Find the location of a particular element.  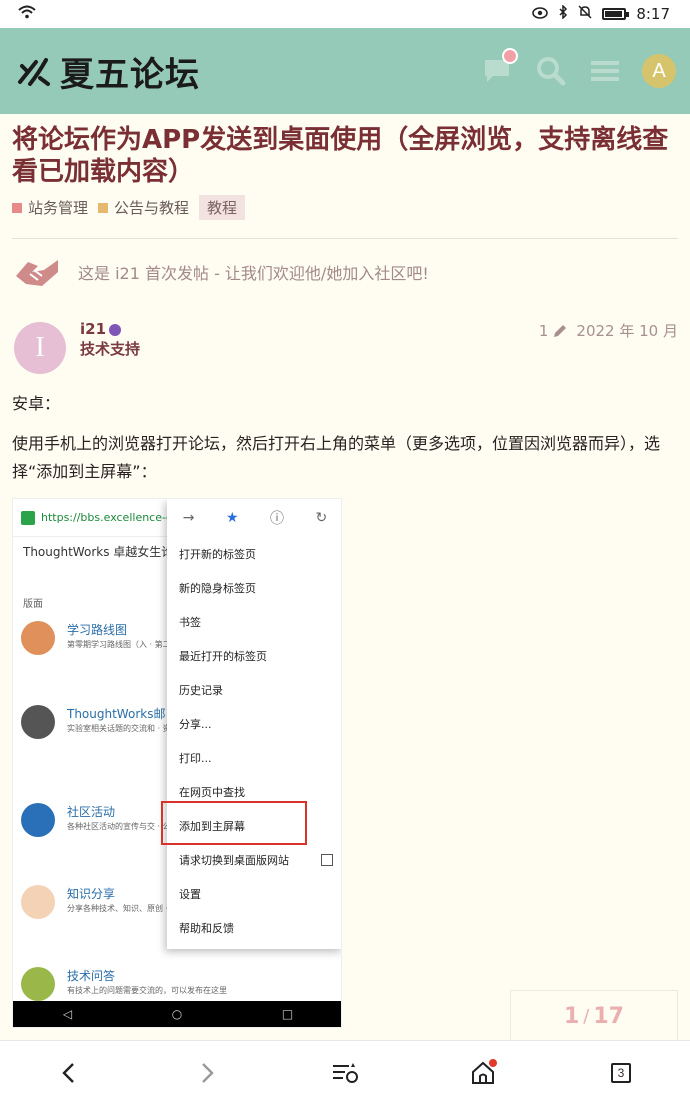

tab-count: 3 is located at coordinates (621, 1072).